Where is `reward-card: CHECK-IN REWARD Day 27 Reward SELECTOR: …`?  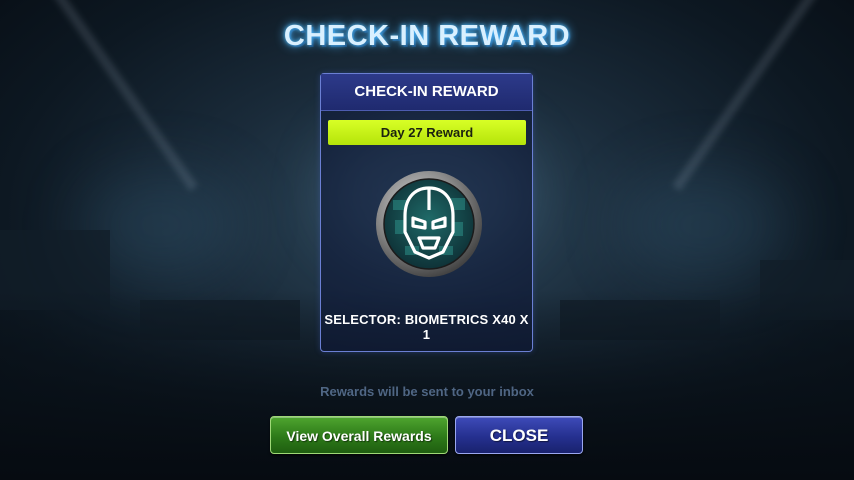 reward-card: CHECK-IN REWARD Day 27 Reward SELECTOR: … is located at coordinates (426, 212).